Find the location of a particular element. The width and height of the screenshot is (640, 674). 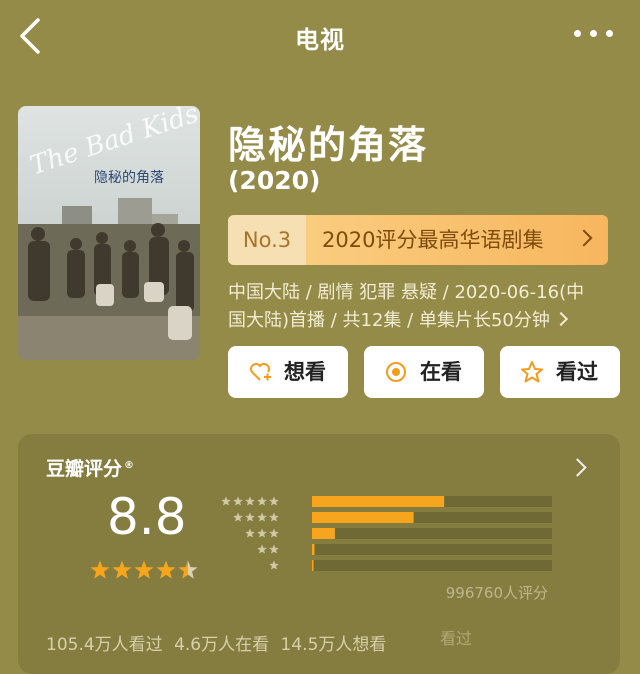

poster-chinese-title: 隐秘的角落 is located at coordinates (129, 178).